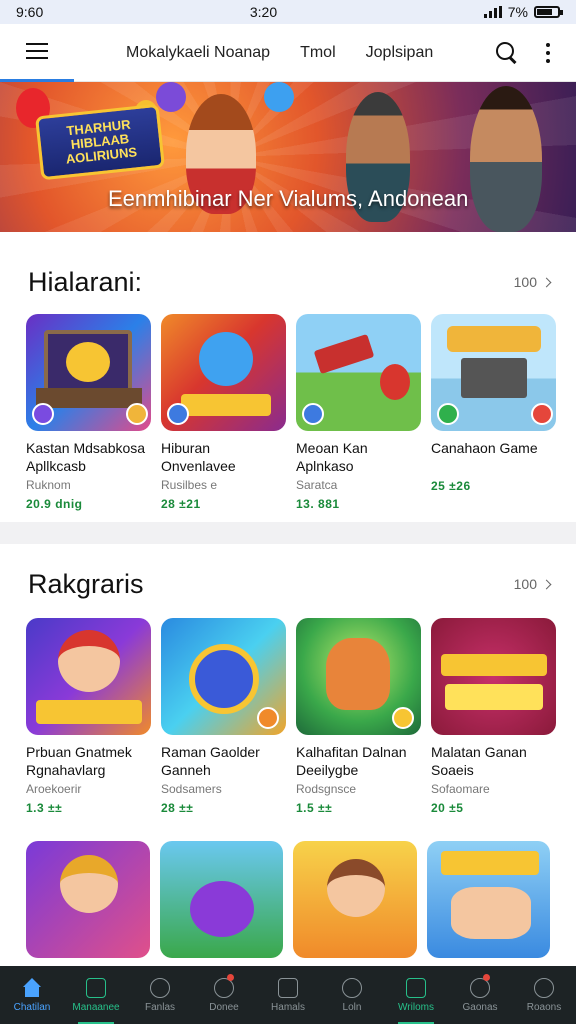  I want to click on tab-5: Hamals, so click(288, 995).